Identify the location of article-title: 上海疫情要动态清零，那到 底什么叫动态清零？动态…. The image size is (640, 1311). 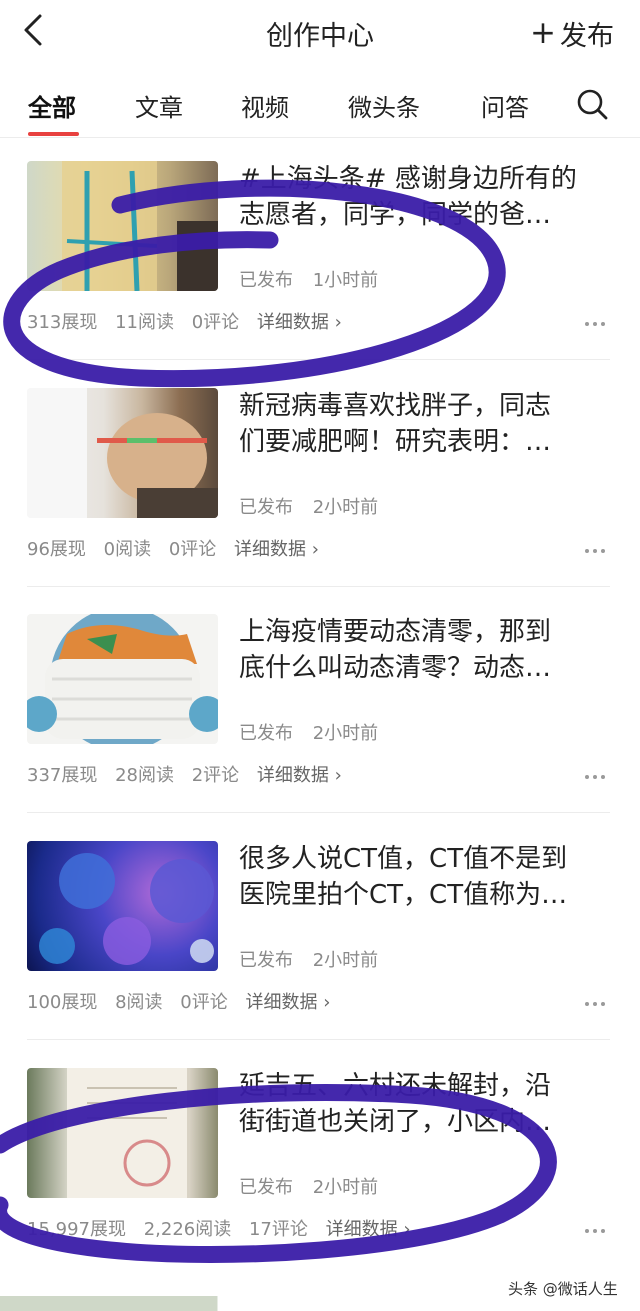
(425, 650).